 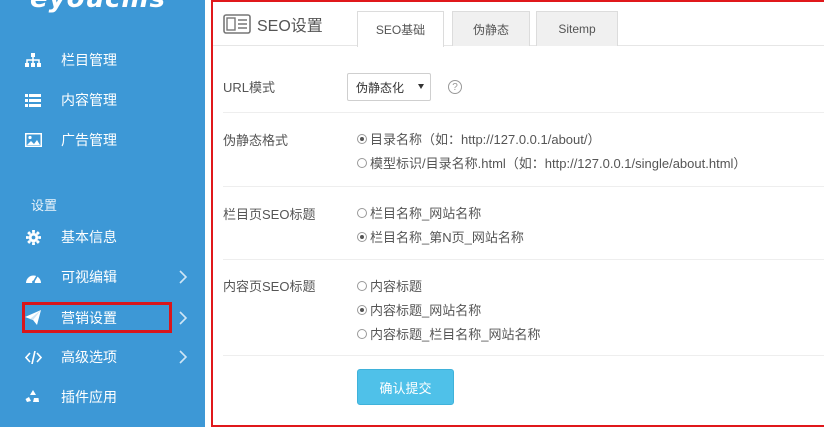 I want to click on sidebar-item-basic-info: 基本信息, so click(x=97, y=237).